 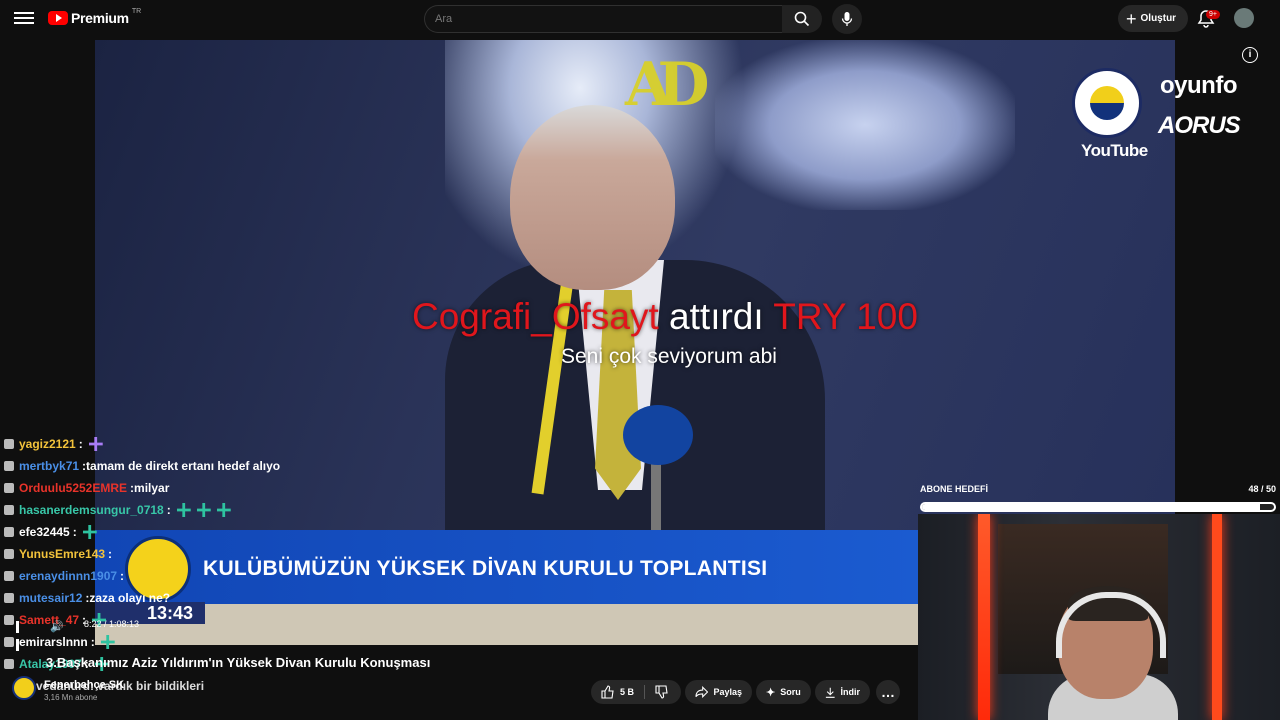 What do you see at coordinates (802, 19) in the screenshot?
I see `search-button` at bounding box center [802, 19].